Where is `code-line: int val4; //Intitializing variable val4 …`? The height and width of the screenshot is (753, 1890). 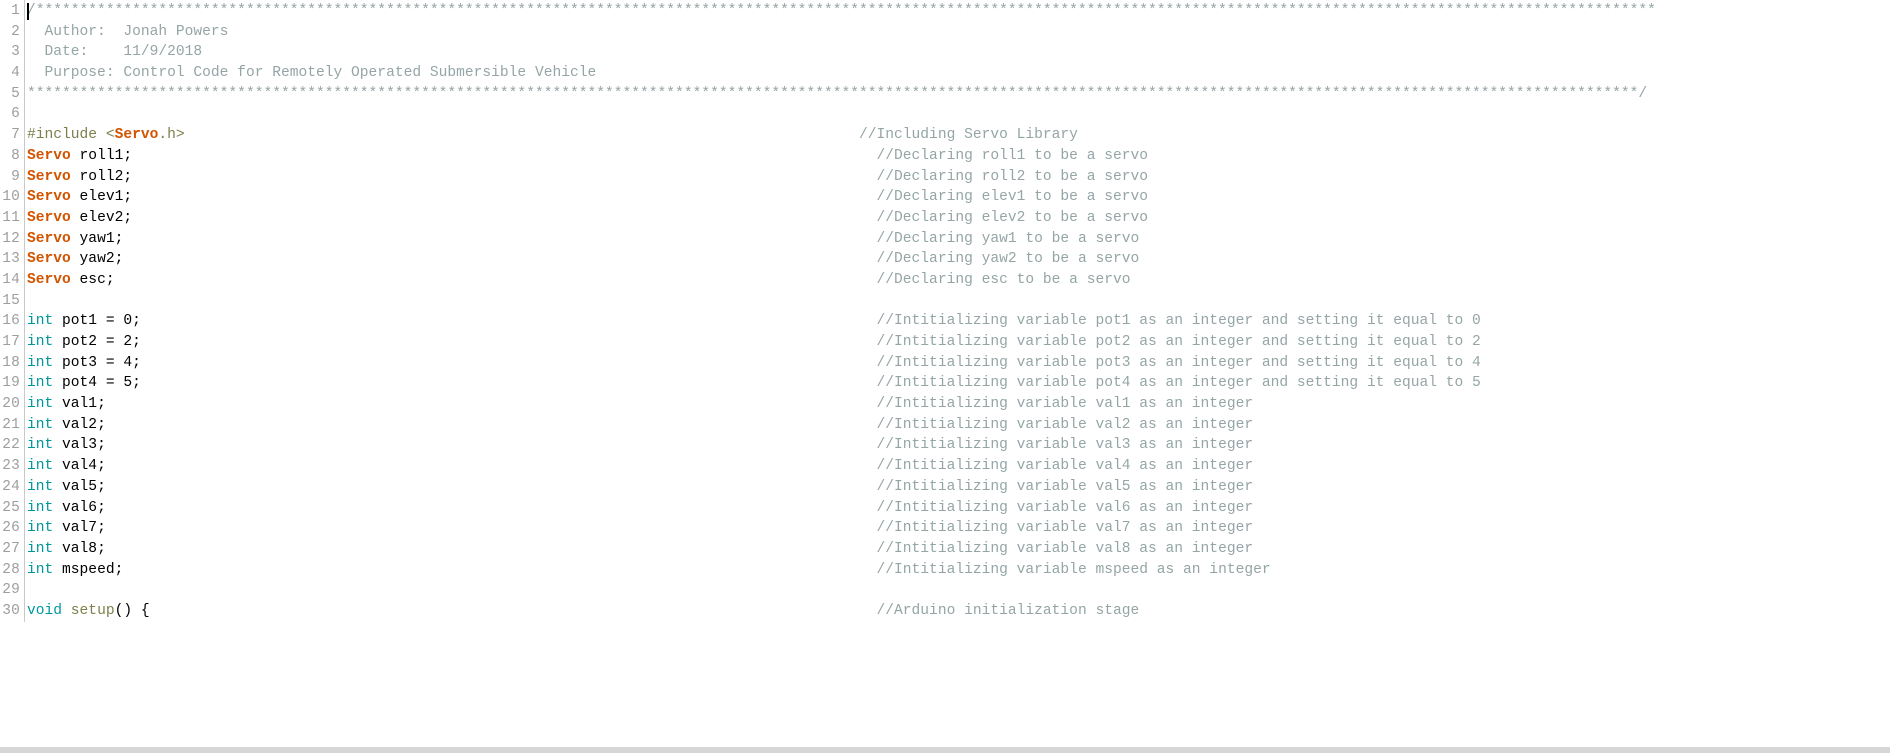
code-line: int val4; //Intitializing variable val4 … is located at coordinates (958, 466).